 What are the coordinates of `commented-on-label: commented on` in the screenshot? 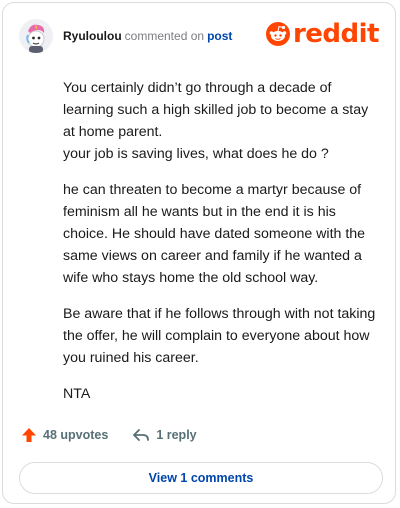 It's located at (164, 36).